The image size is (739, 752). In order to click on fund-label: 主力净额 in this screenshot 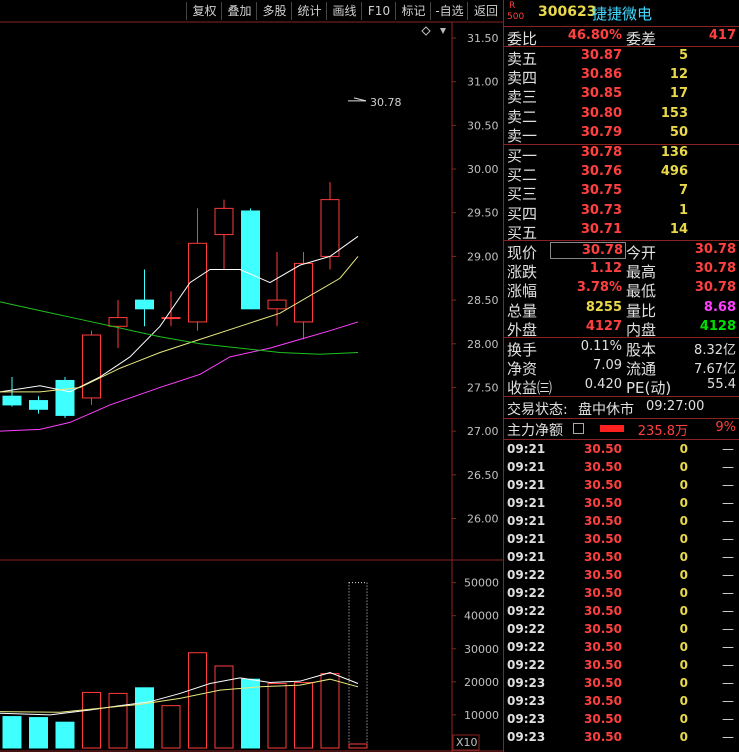, I will do `click(535, 431)`.